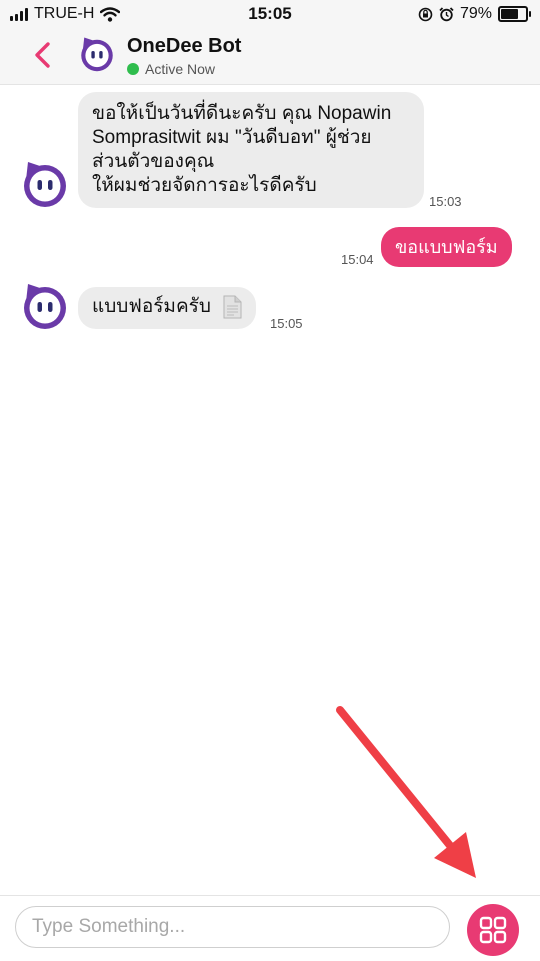 The image size is (540, 961). I want to click on message-line: ส่วนตัวของคุณ, so click(153, 161).